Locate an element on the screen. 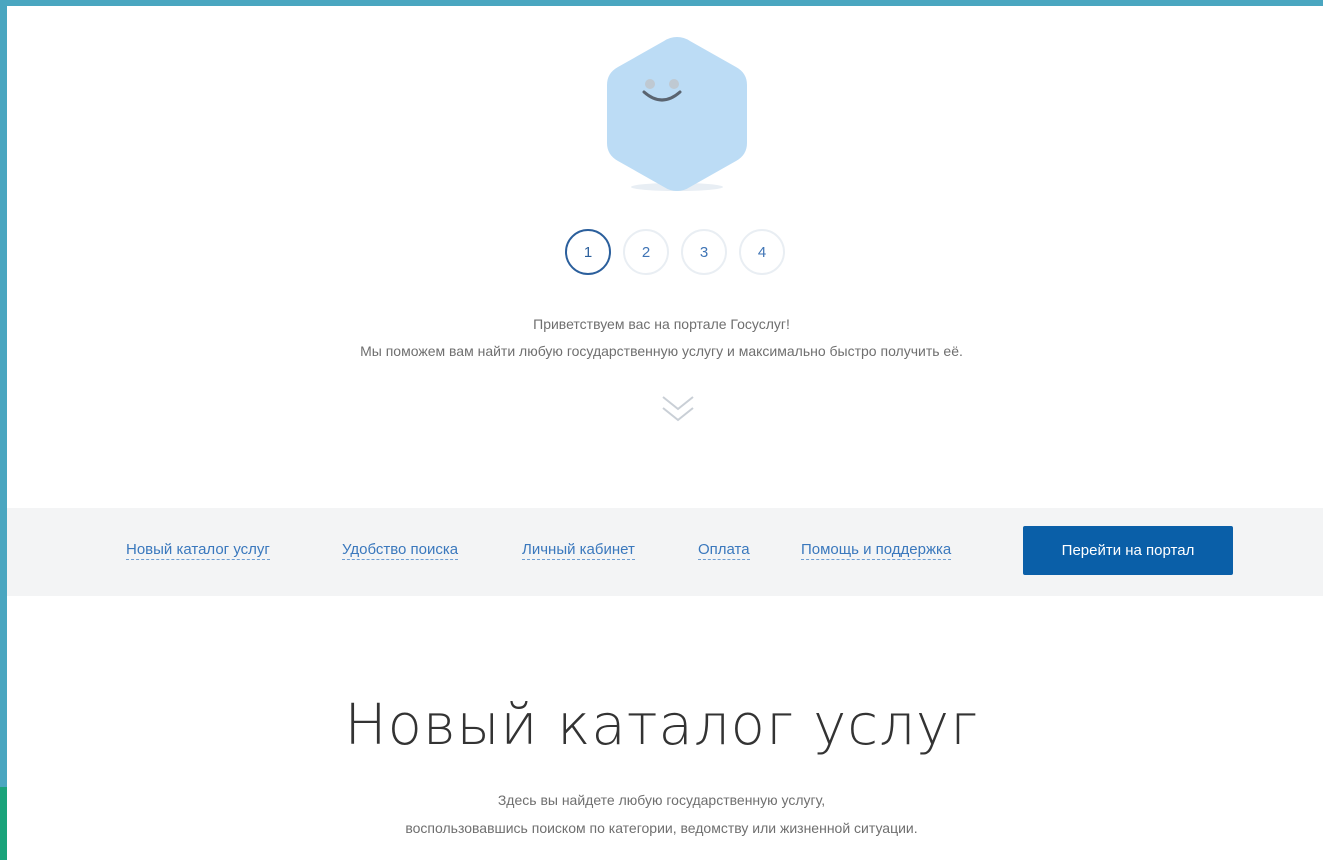 This screenshot has height=860, width=1323. section-title: Новый каталог услуг is located at coordinates (661, 725).